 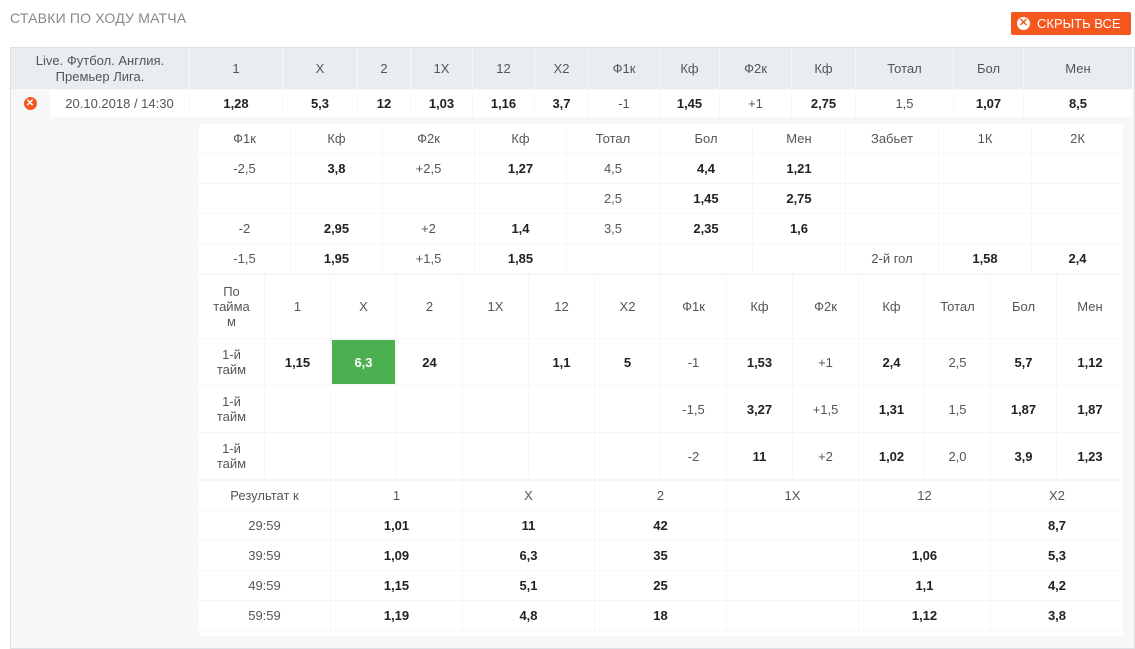 I want to click on corners-cell, so click(x=1077, y=228).